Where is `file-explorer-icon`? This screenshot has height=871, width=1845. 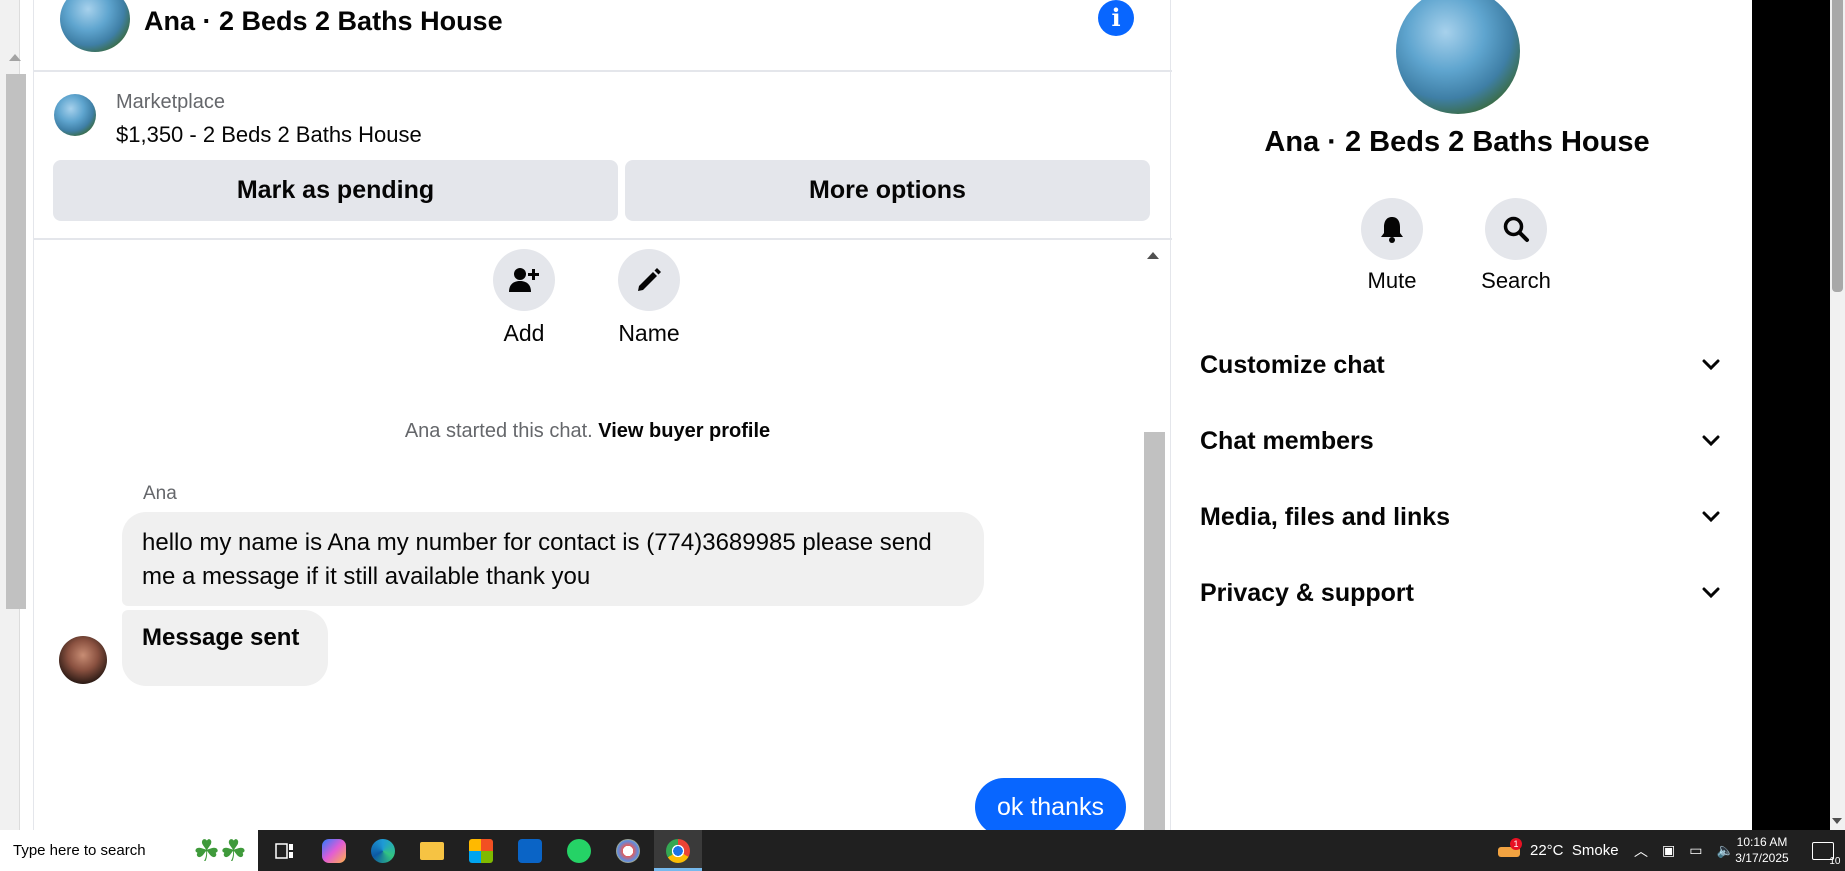
file-explorer-icon is located at coordinates (432, 850).